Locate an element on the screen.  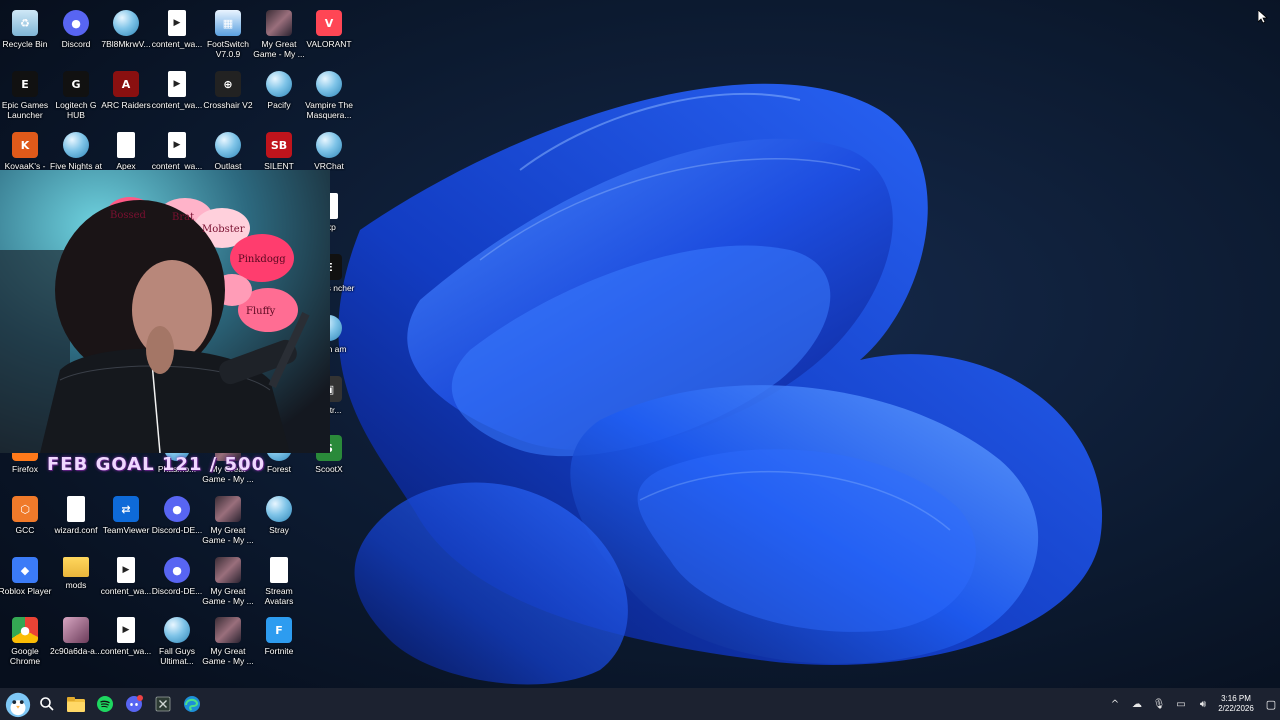
desktop-icon-label: Fortnite is located at coordinates (279, 651).